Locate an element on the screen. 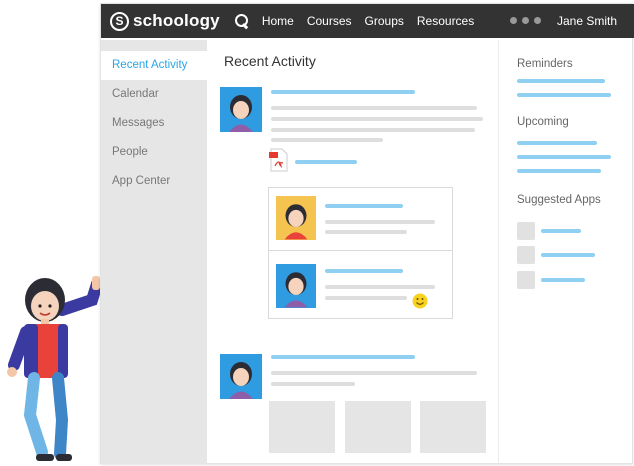 The width and height of the screenshot is (634, 466). search-icon is located at coordinates (242, 21).